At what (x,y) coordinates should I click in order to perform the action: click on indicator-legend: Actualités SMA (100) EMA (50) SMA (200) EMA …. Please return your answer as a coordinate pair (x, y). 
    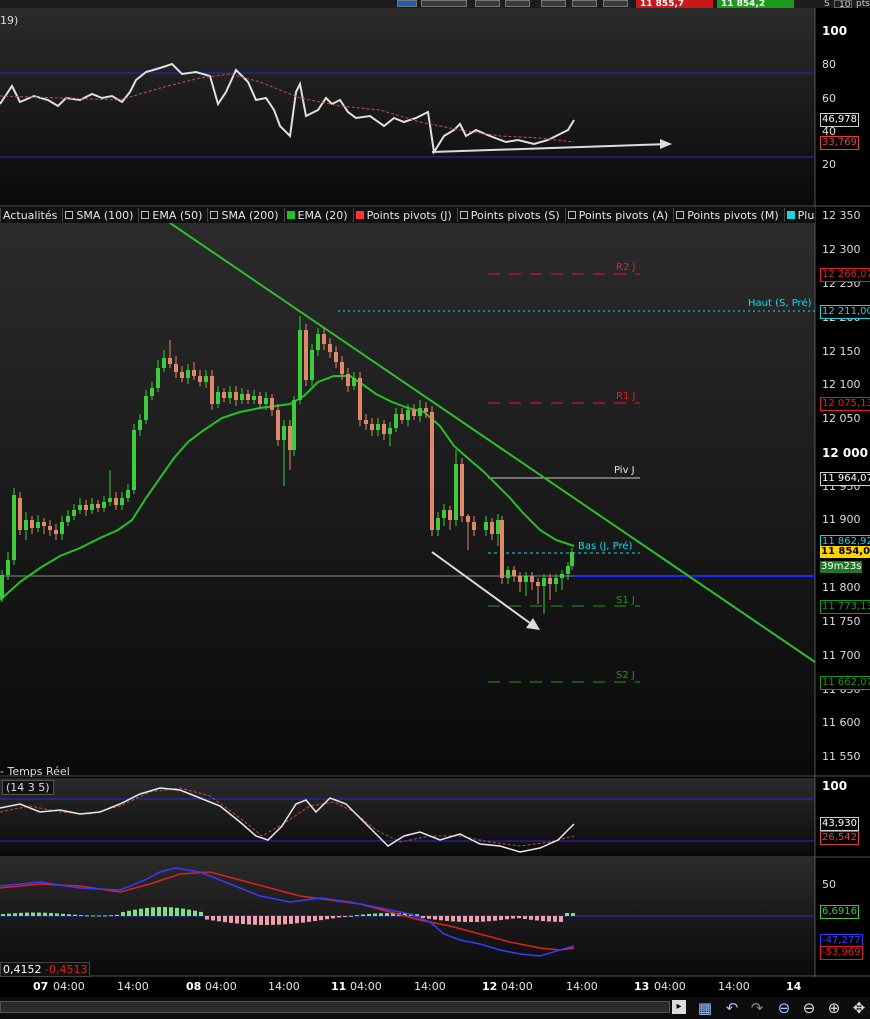
    Looking at the image, I should click on (407, 215).